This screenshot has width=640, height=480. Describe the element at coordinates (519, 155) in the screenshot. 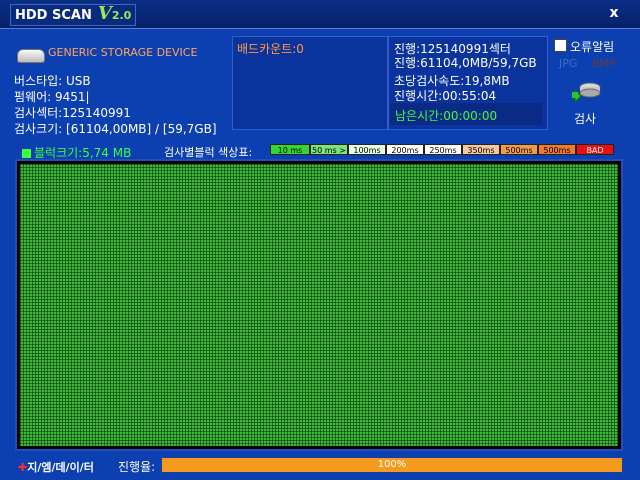

I see `legend-item: 500ms >` at that location.